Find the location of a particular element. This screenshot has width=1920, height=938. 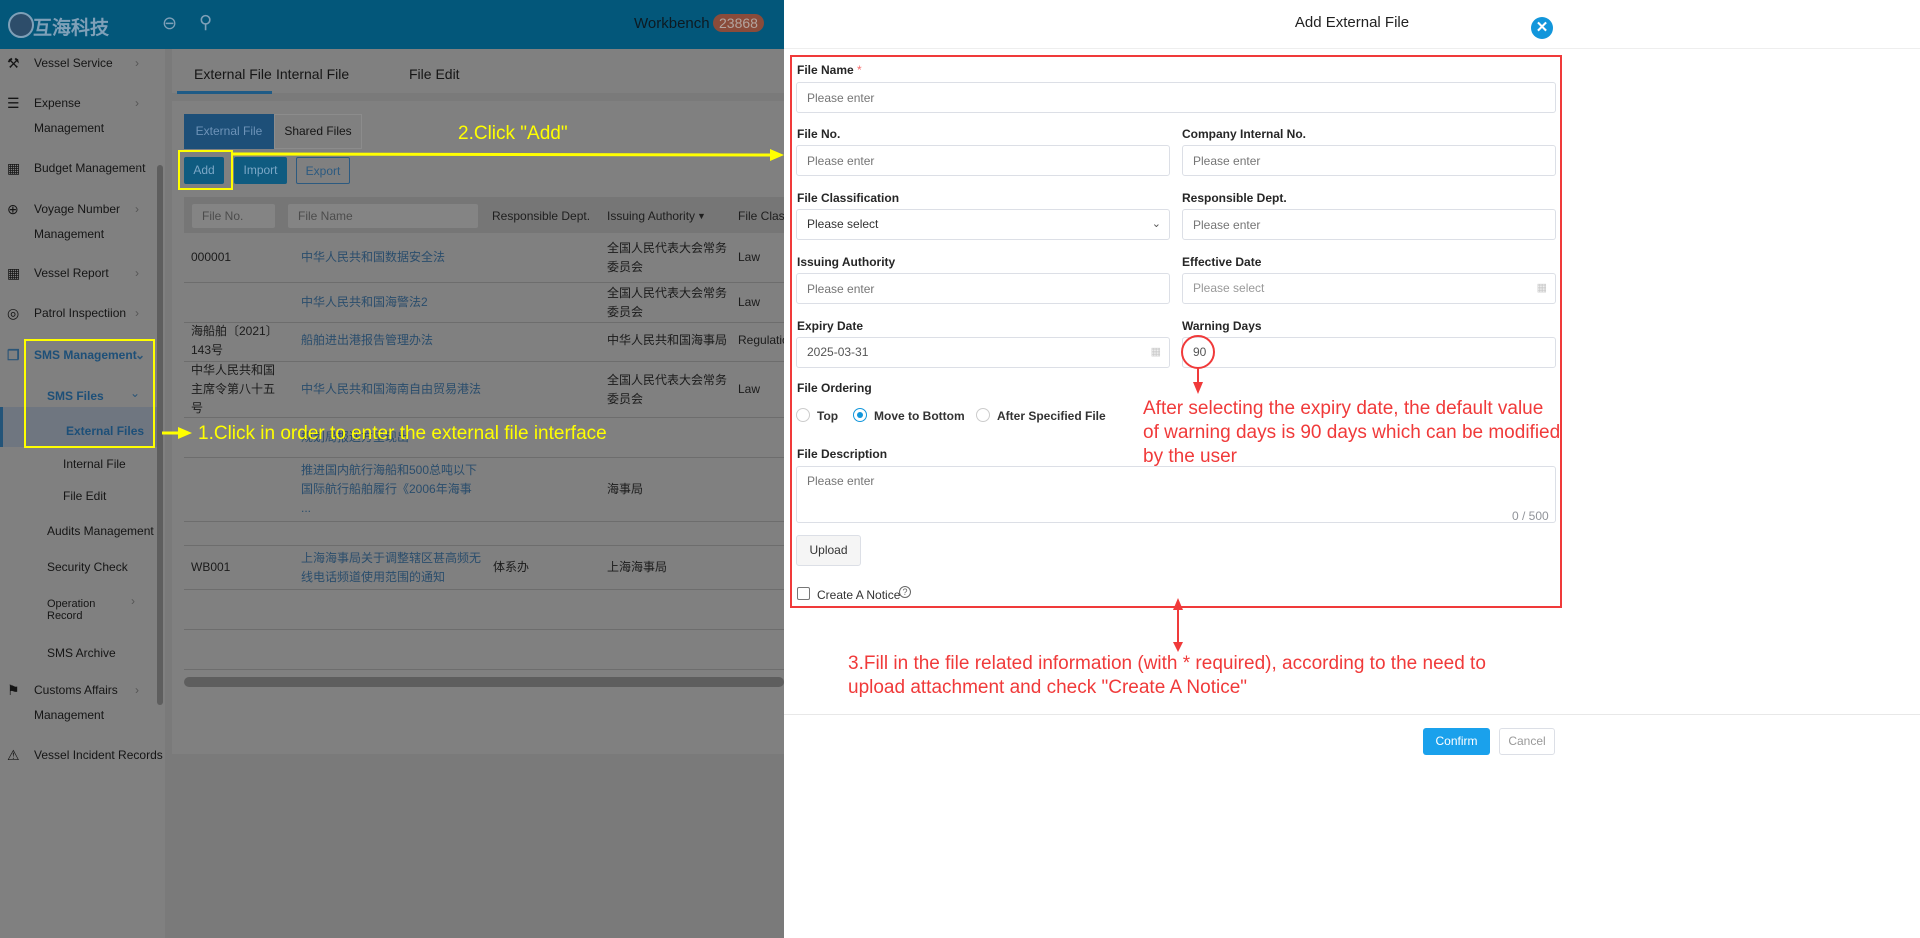

calendar-icon: ▦ is located at coordinates (1541, 288).